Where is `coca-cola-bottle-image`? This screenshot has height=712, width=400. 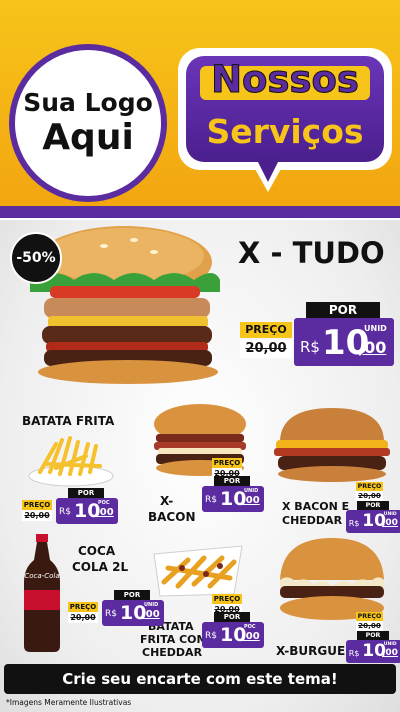
coca-cola-bottle-image is located at coordinates (42, 593).